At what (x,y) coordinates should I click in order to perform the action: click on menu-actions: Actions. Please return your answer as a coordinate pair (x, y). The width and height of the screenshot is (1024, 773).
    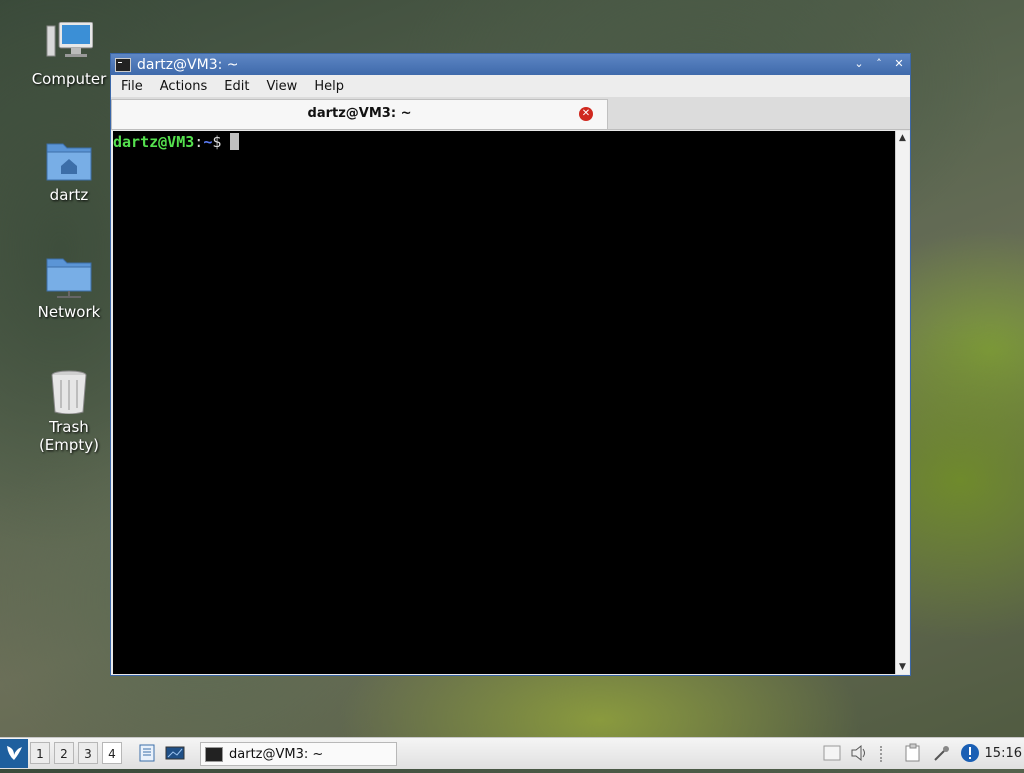
    Looking at the image, I should click on (182, 86).